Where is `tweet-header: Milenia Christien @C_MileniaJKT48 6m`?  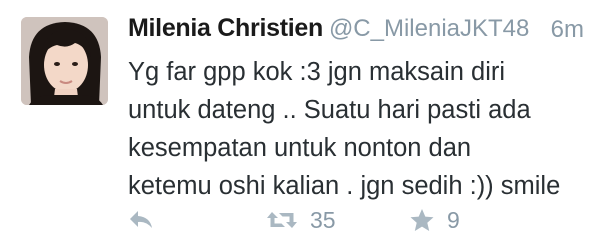
tweet-header: Milenia Christien @C_MileniaJKT48 6m is located at coordinates (356, 31).